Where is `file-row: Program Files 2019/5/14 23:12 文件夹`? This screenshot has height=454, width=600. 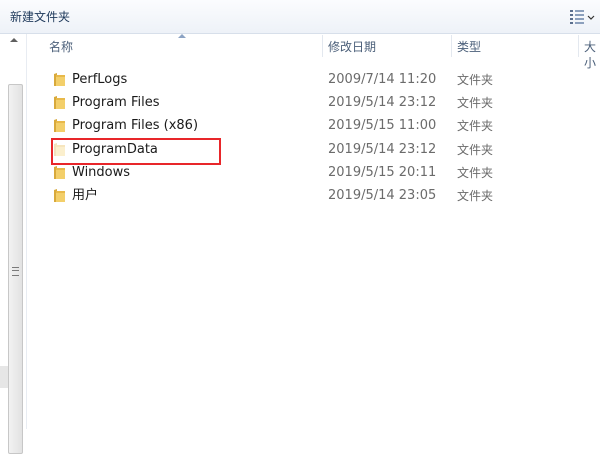
file-row: Program Files 2019/5/14 23:12 文件夹 is located at coordinates (306, 103).